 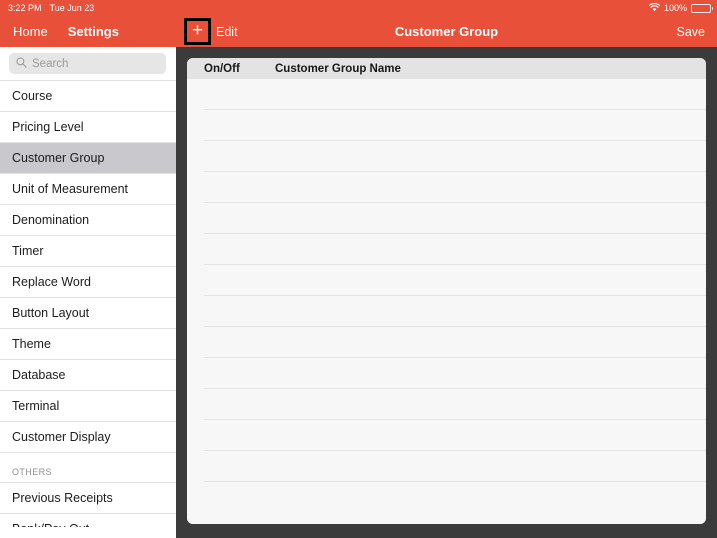 I want to click on sidebar-item-timer: Timer, so click(x=88, y=250).